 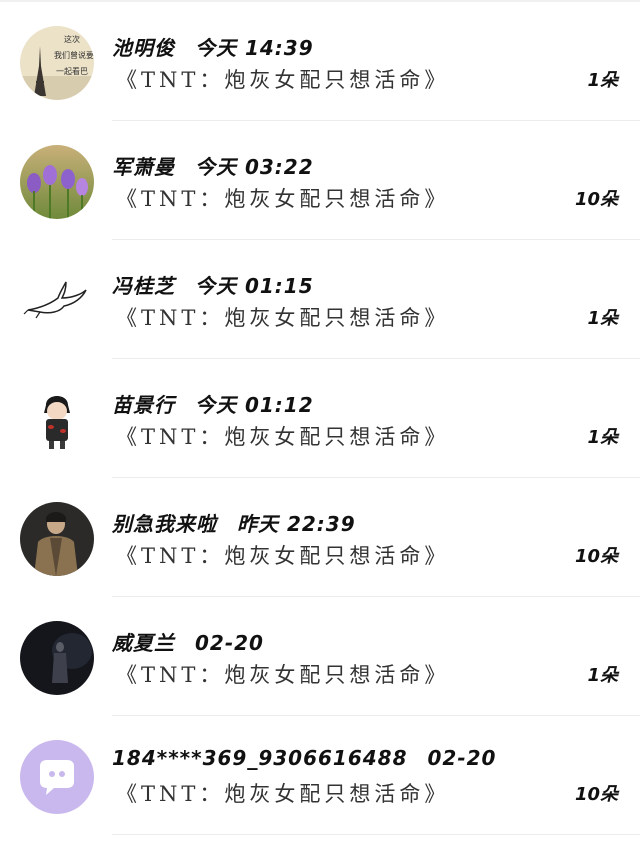 I want to click on user-name: 池明俊, so click(x=143, y=48).